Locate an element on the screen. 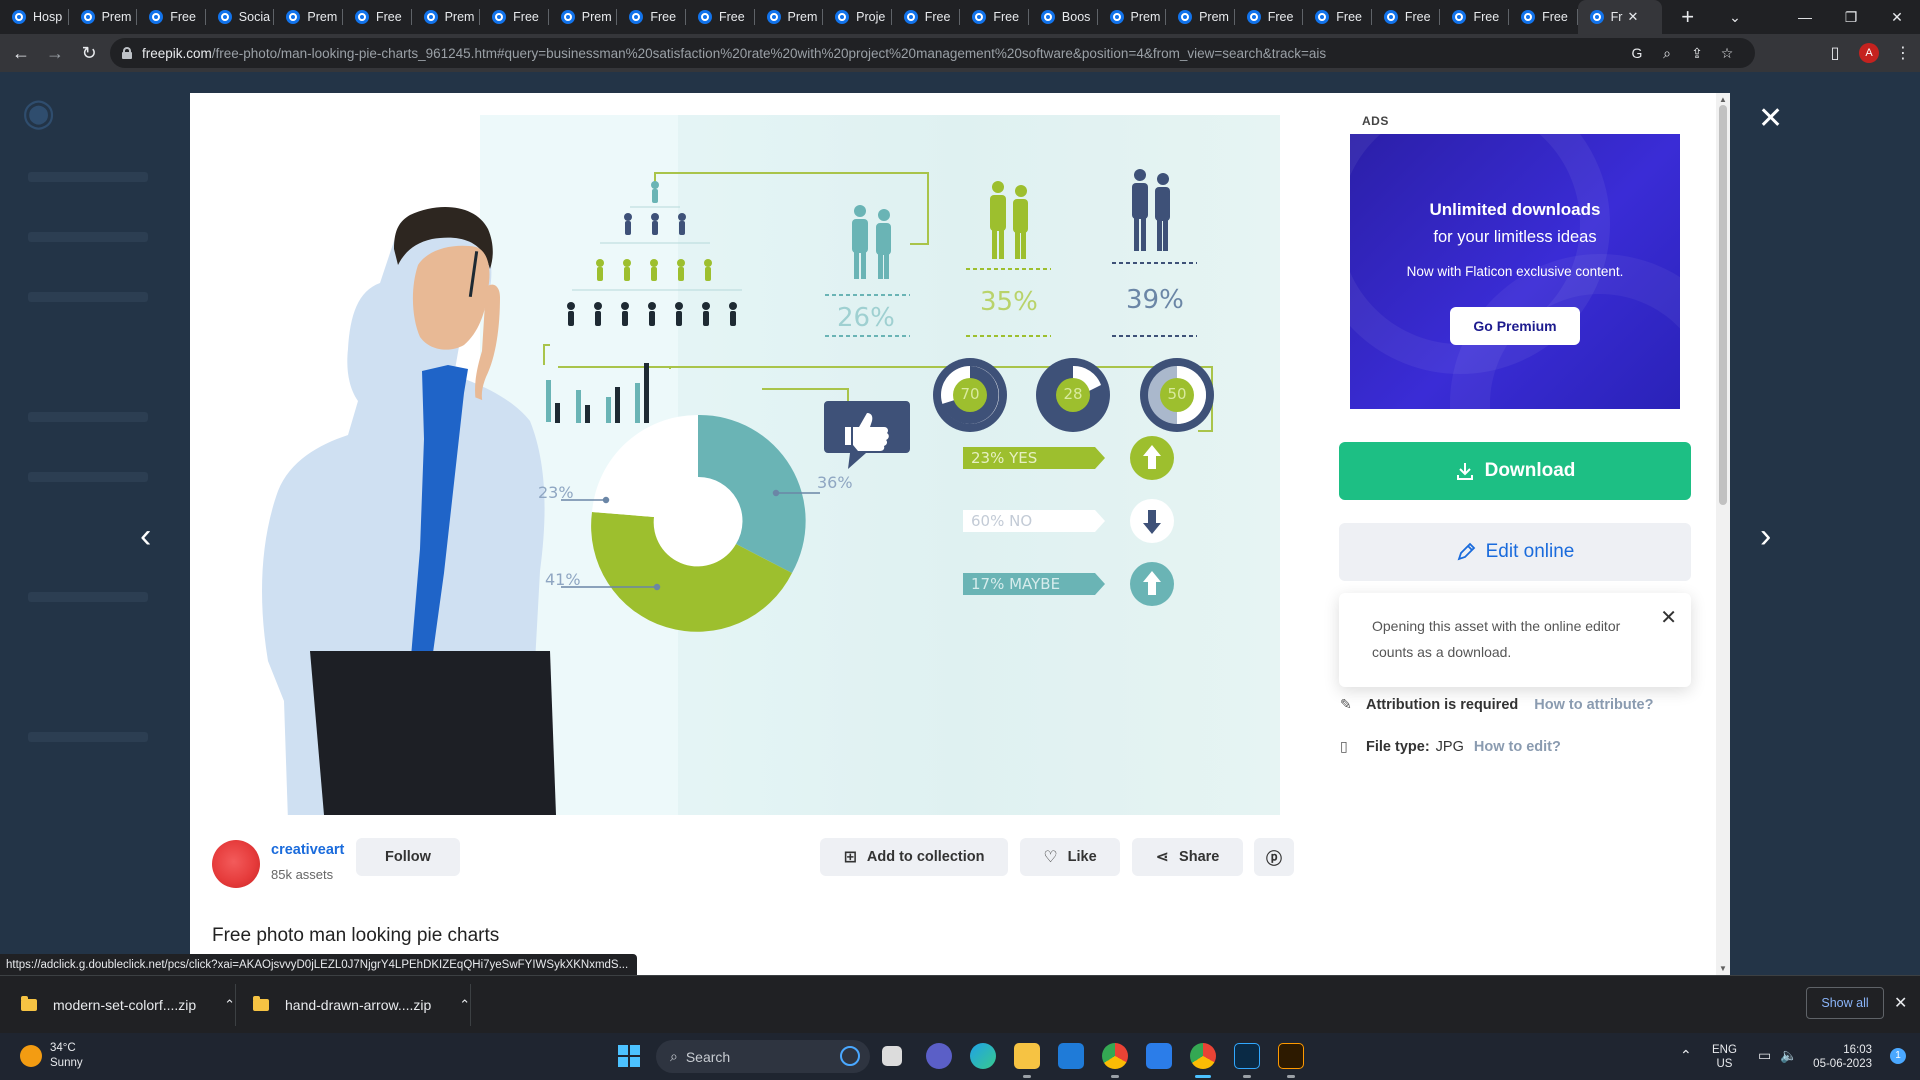  weather-widget: 34°C Sunny is located at coordinates (51, 1056).